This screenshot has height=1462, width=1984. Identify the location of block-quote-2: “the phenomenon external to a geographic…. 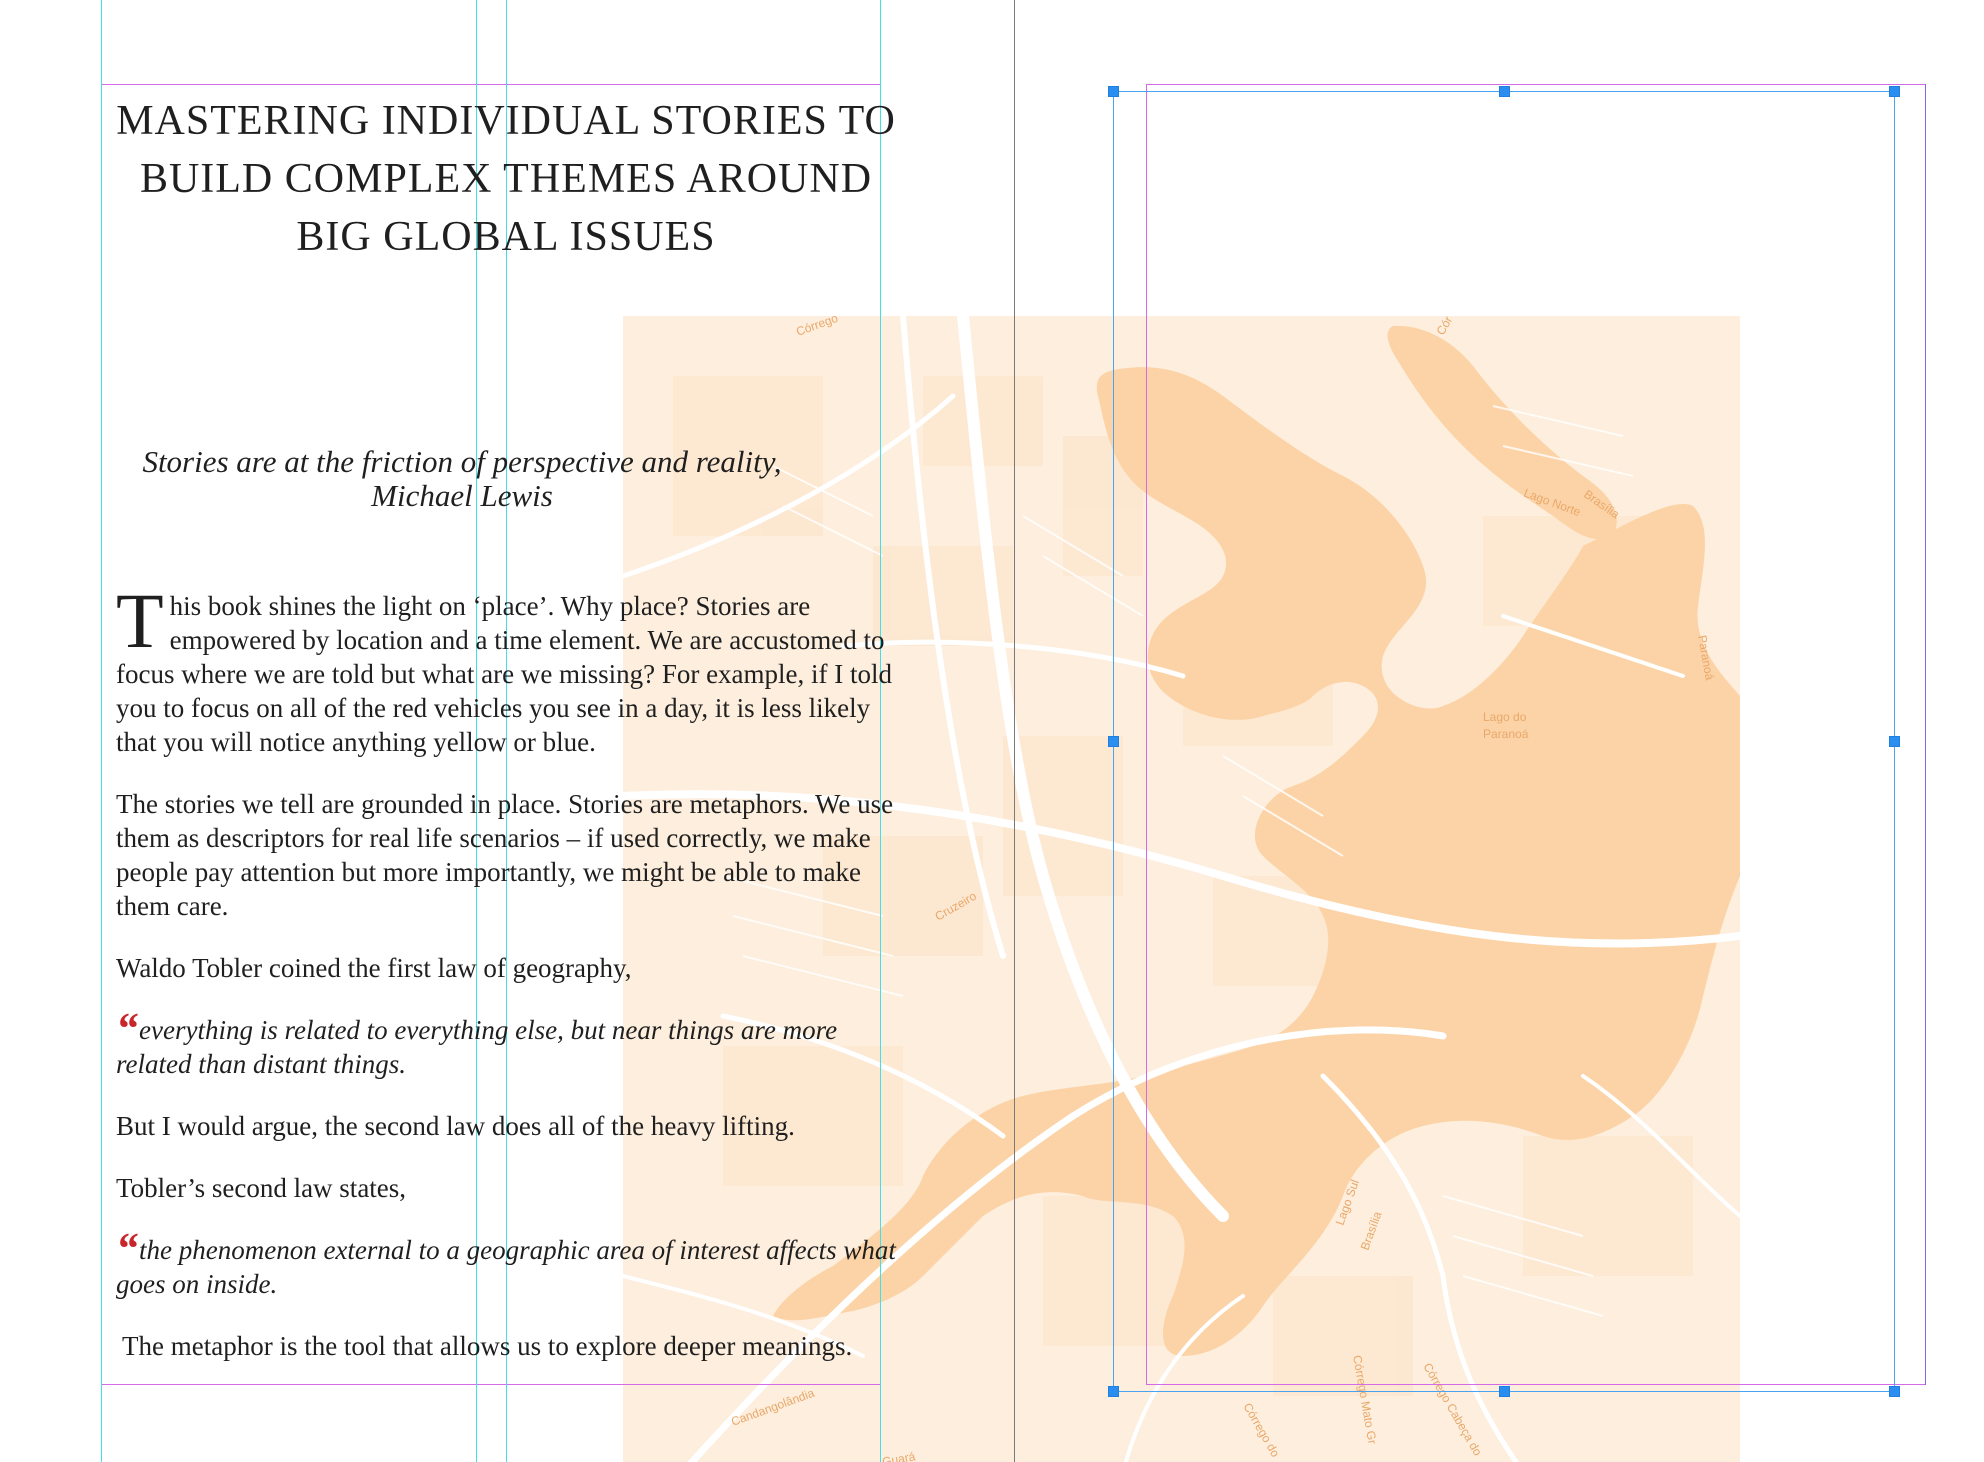
(506, 1264).